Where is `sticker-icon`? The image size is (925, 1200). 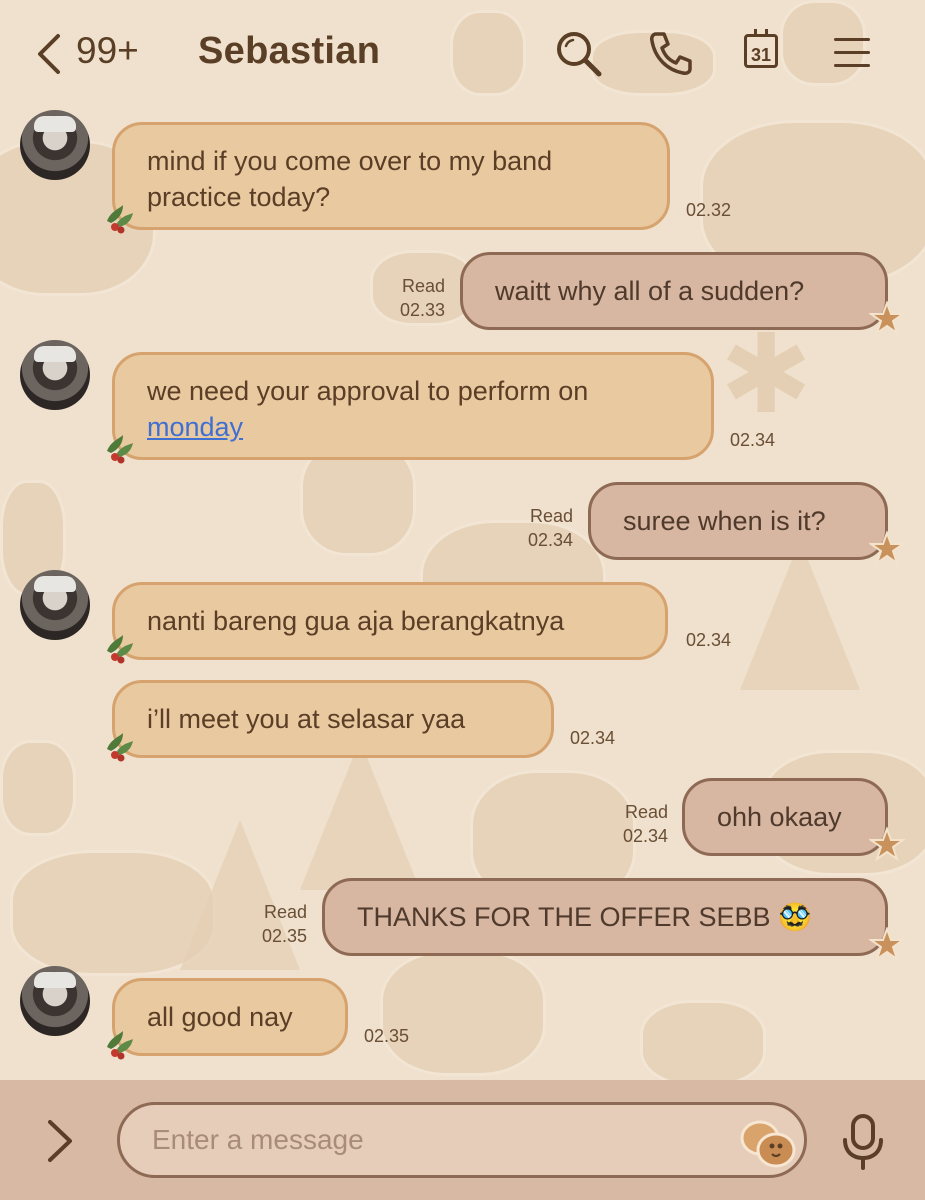
sticker-icon is located at coordinates (768, 1144).